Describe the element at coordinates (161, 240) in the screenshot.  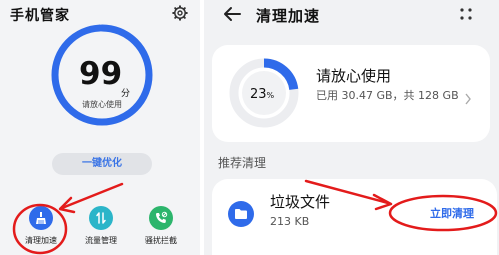
I see `tool-label: 骚扰拦截` at that location.